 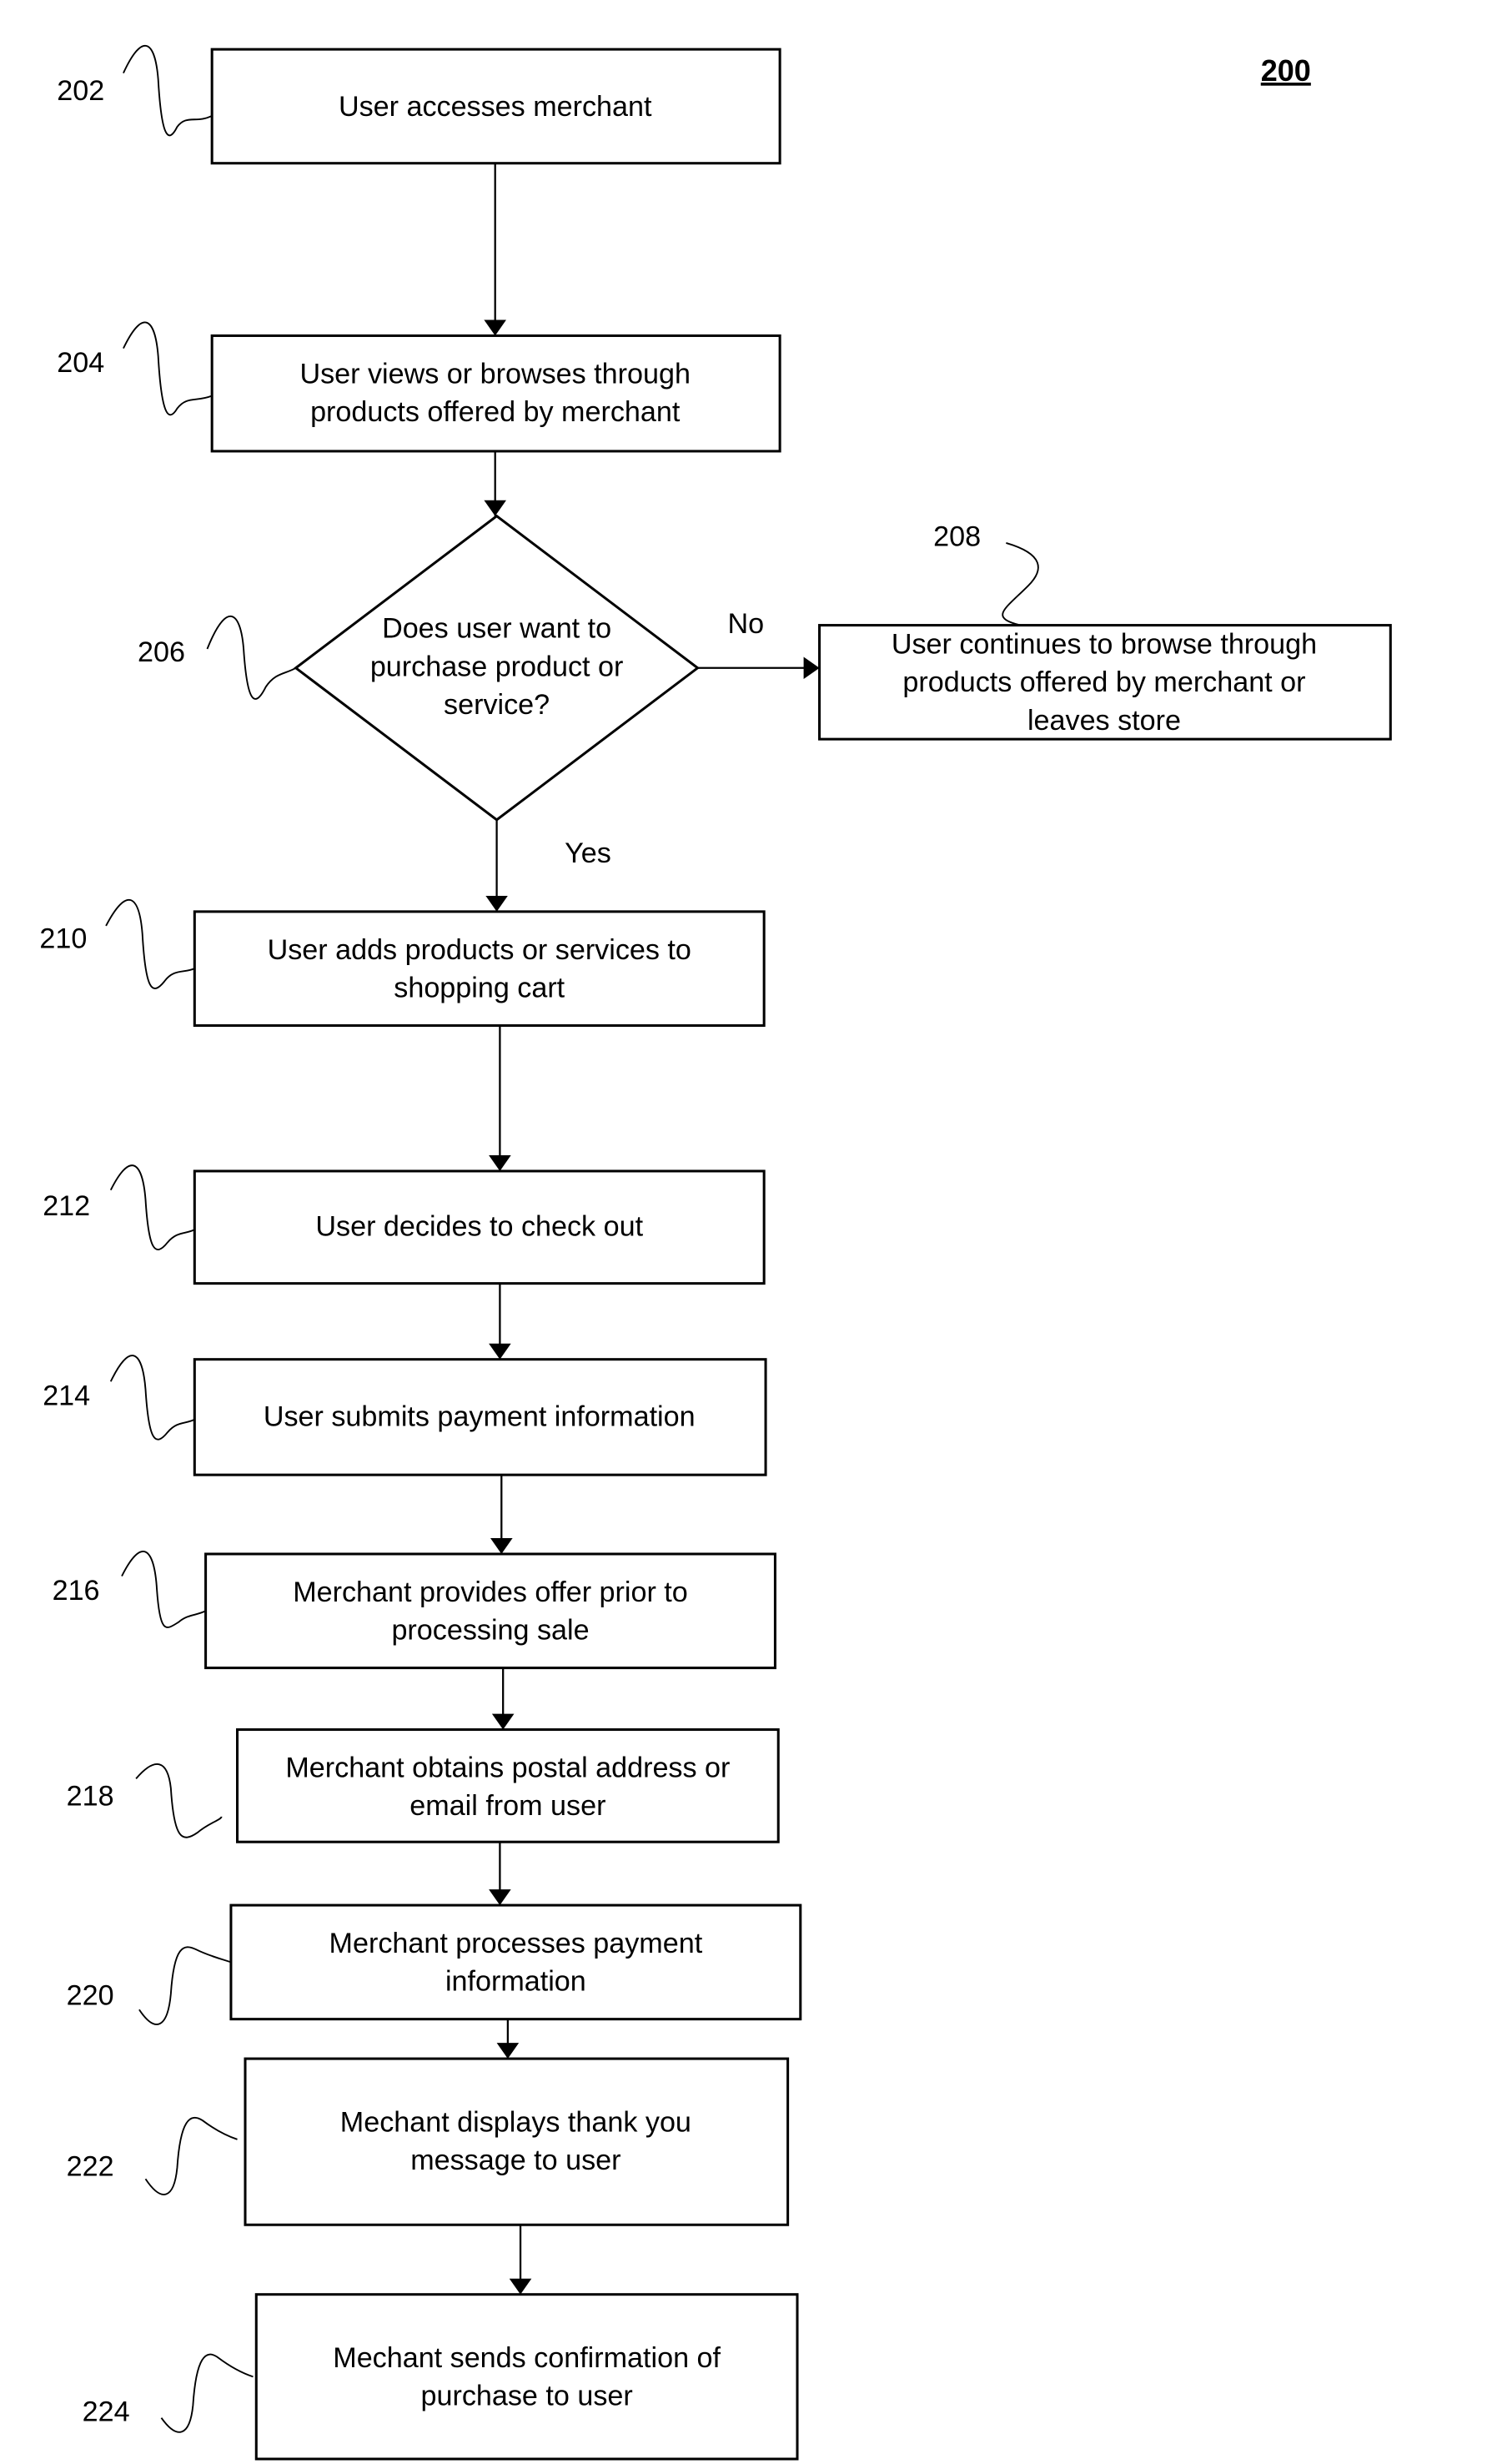 What do you see at coordinates (480, 1416) in the screenshot?
I see `step-text: User submits payment information` at bounding box center [480, 1416].